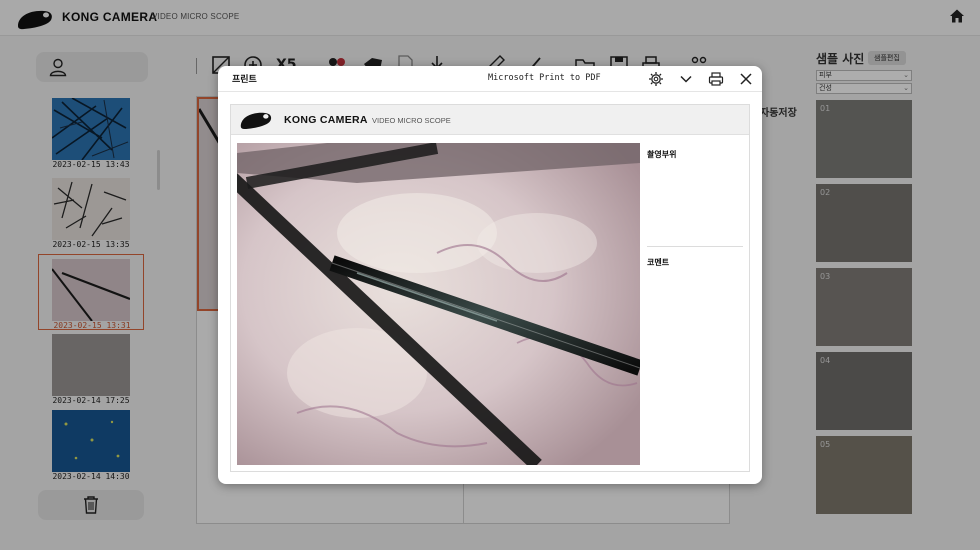 This screenshot has width=980, height=550. What do you see at coordinates (256, 121) in the screenshot?
I see `kong-logo` at bounding box center [256, 121].